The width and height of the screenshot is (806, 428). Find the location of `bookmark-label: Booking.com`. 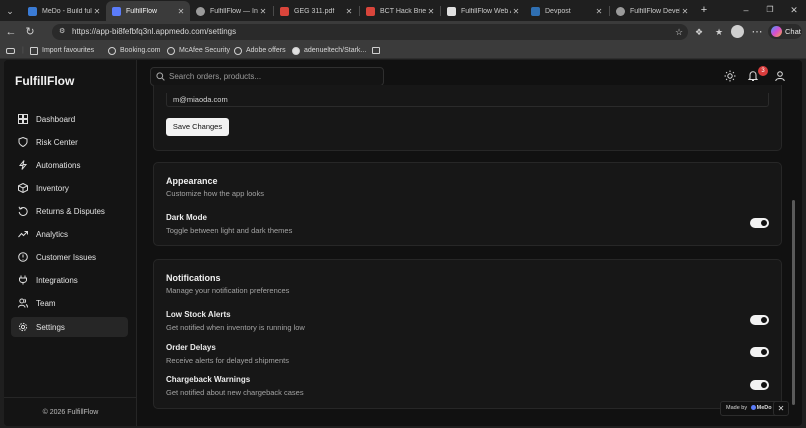

bookmark-label: Booking.com is located at coordinates (140, 50).